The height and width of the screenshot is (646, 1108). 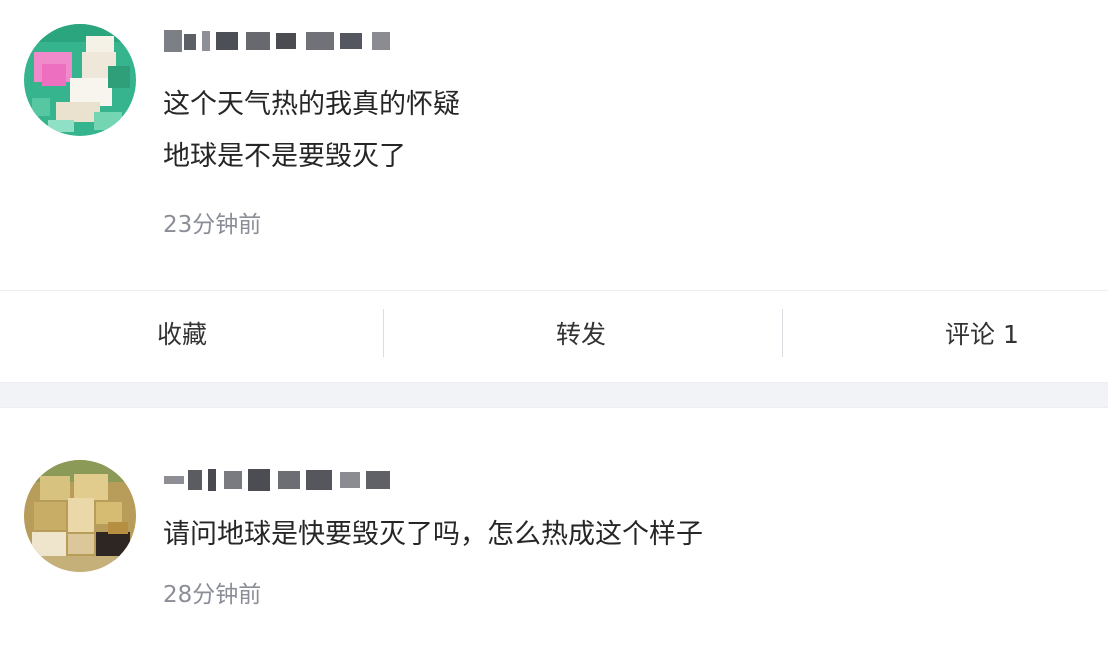 I want to click on post-time-1: 23分钟前, so click(x=212, y=225).